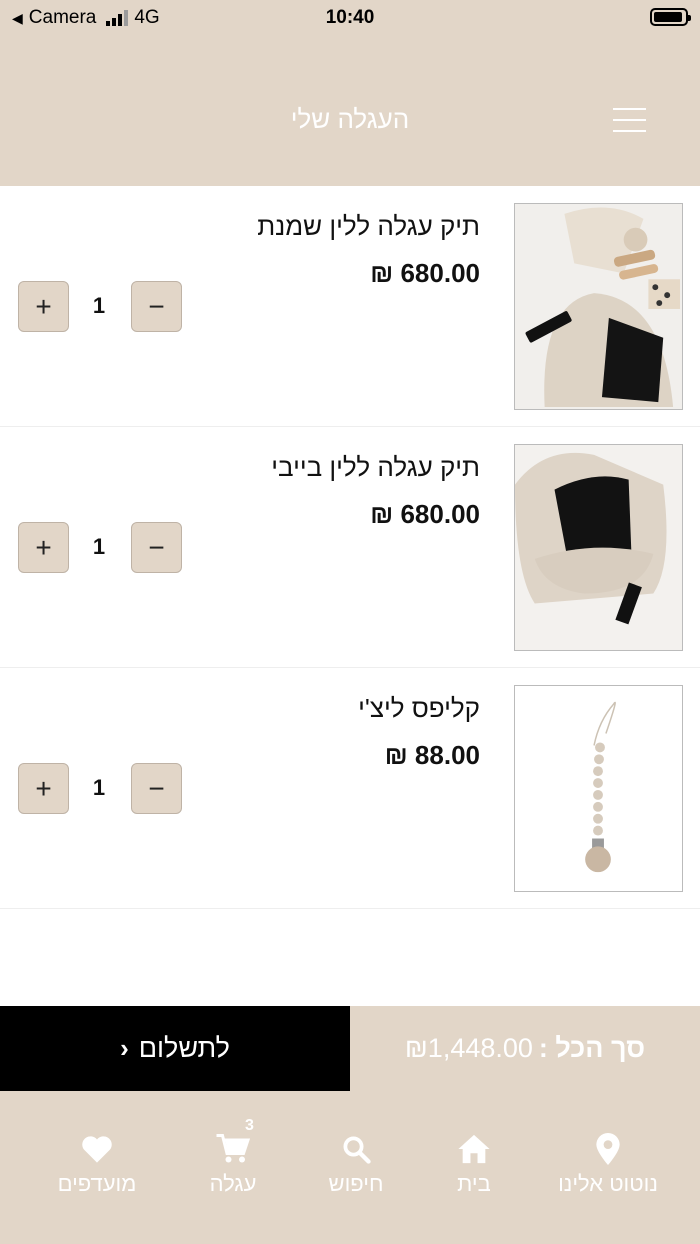 This screenshot has width=700, height=1244. Describe the element at coordinates (233, 1142) in the screenshot. I see `cart-icon: 3` at that location.